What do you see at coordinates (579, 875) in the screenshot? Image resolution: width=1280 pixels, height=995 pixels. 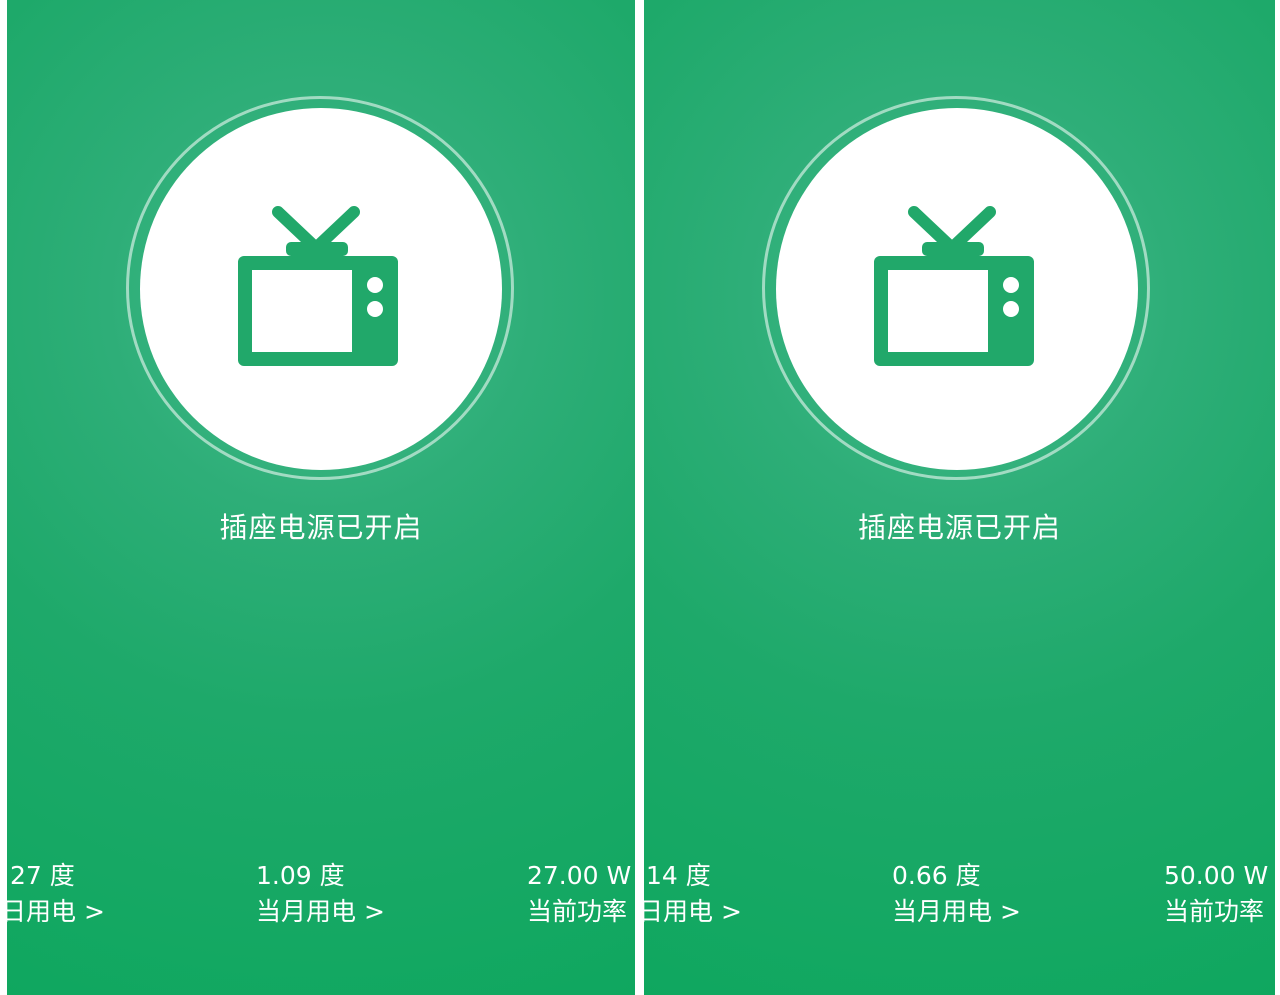 I see `current-power-value: 27.00 W` at bounding box center [579, 875].